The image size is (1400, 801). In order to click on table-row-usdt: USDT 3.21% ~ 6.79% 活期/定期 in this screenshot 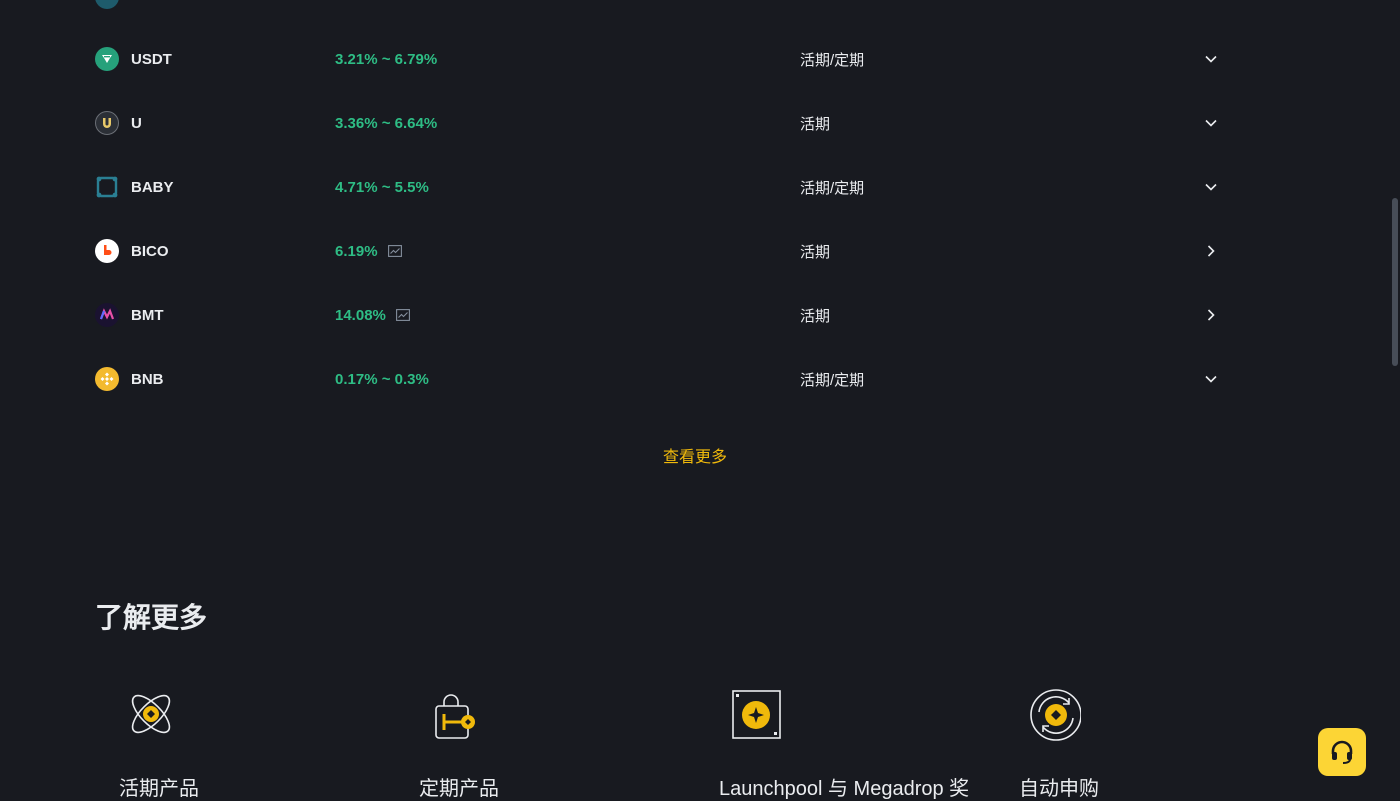, I will do `click(660, 59)`.